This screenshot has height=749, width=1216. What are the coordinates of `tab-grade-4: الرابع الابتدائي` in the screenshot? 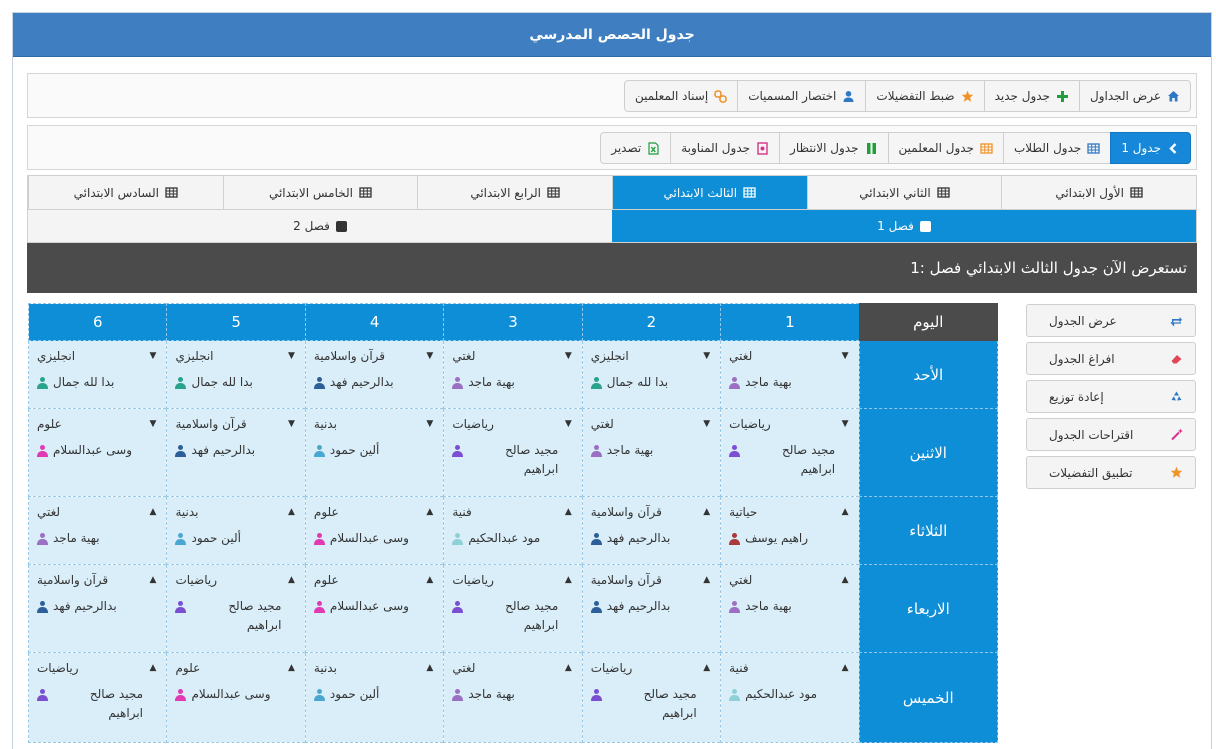 It's located at (514, 192).